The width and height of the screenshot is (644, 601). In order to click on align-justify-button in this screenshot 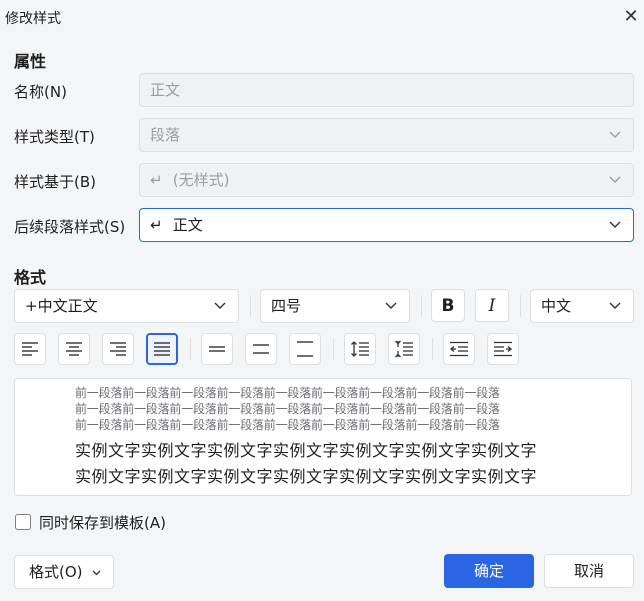, I will do `click(162, 349)`.